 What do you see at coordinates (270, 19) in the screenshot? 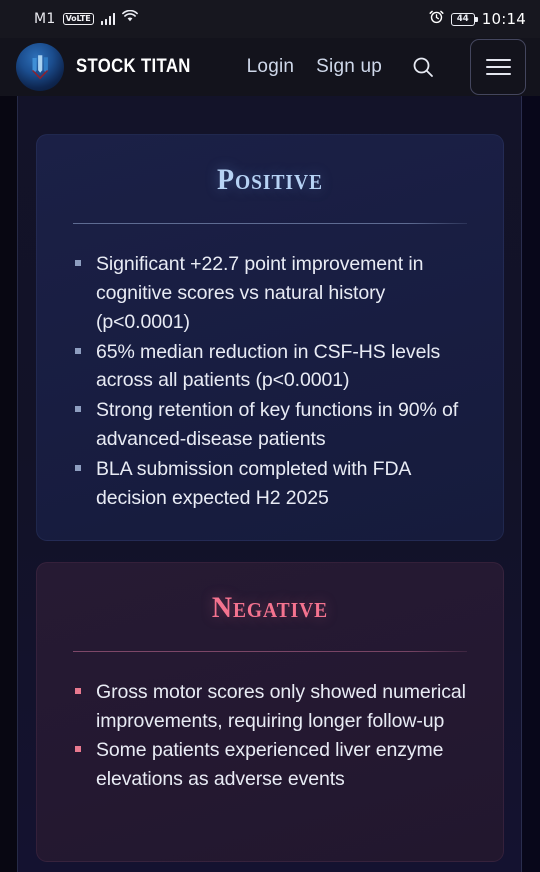
I see `status-bar: M1 VoLTE 44 10:14` at bounding box center [270, 19].